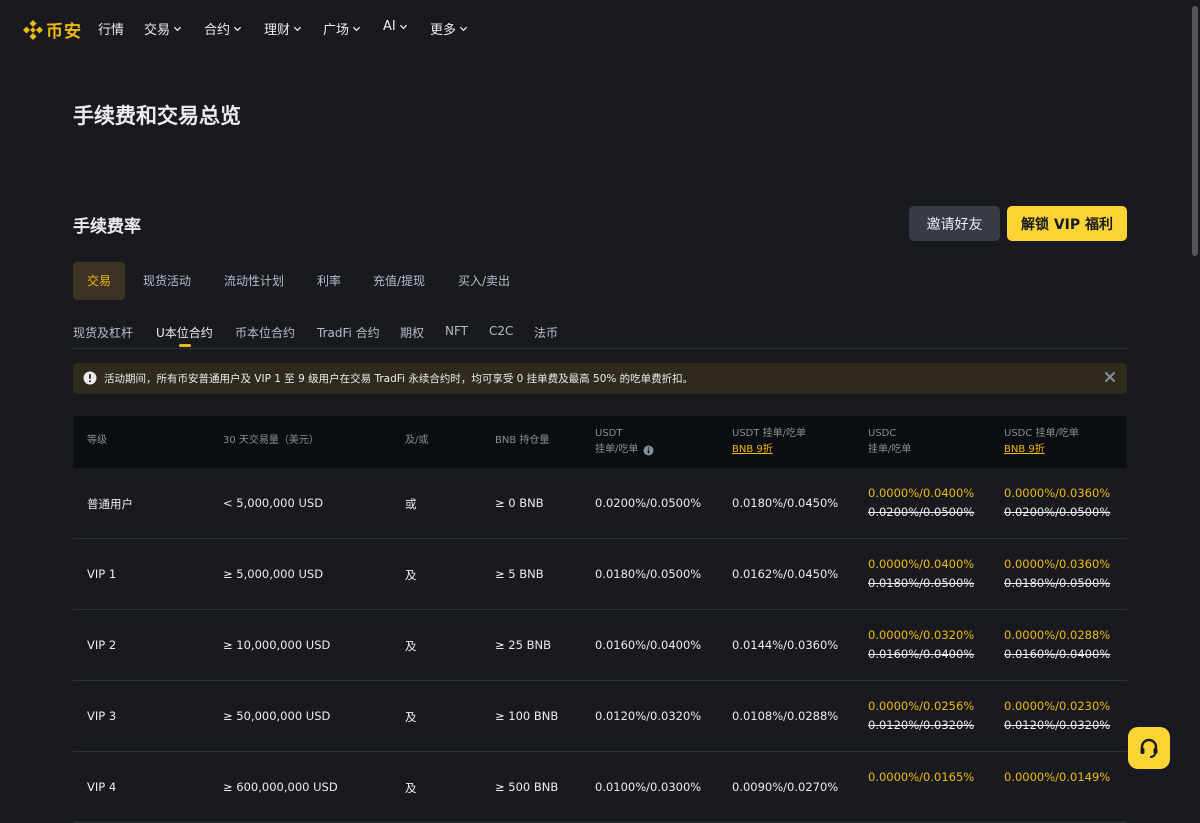 Image resolution: width=1200 pixels, height=823 pixels. What do you see at coordinates (348, 332) in the screenshot?
I see `tab-secondary-3: TradFi 合约` at bounding box center [348, 332].